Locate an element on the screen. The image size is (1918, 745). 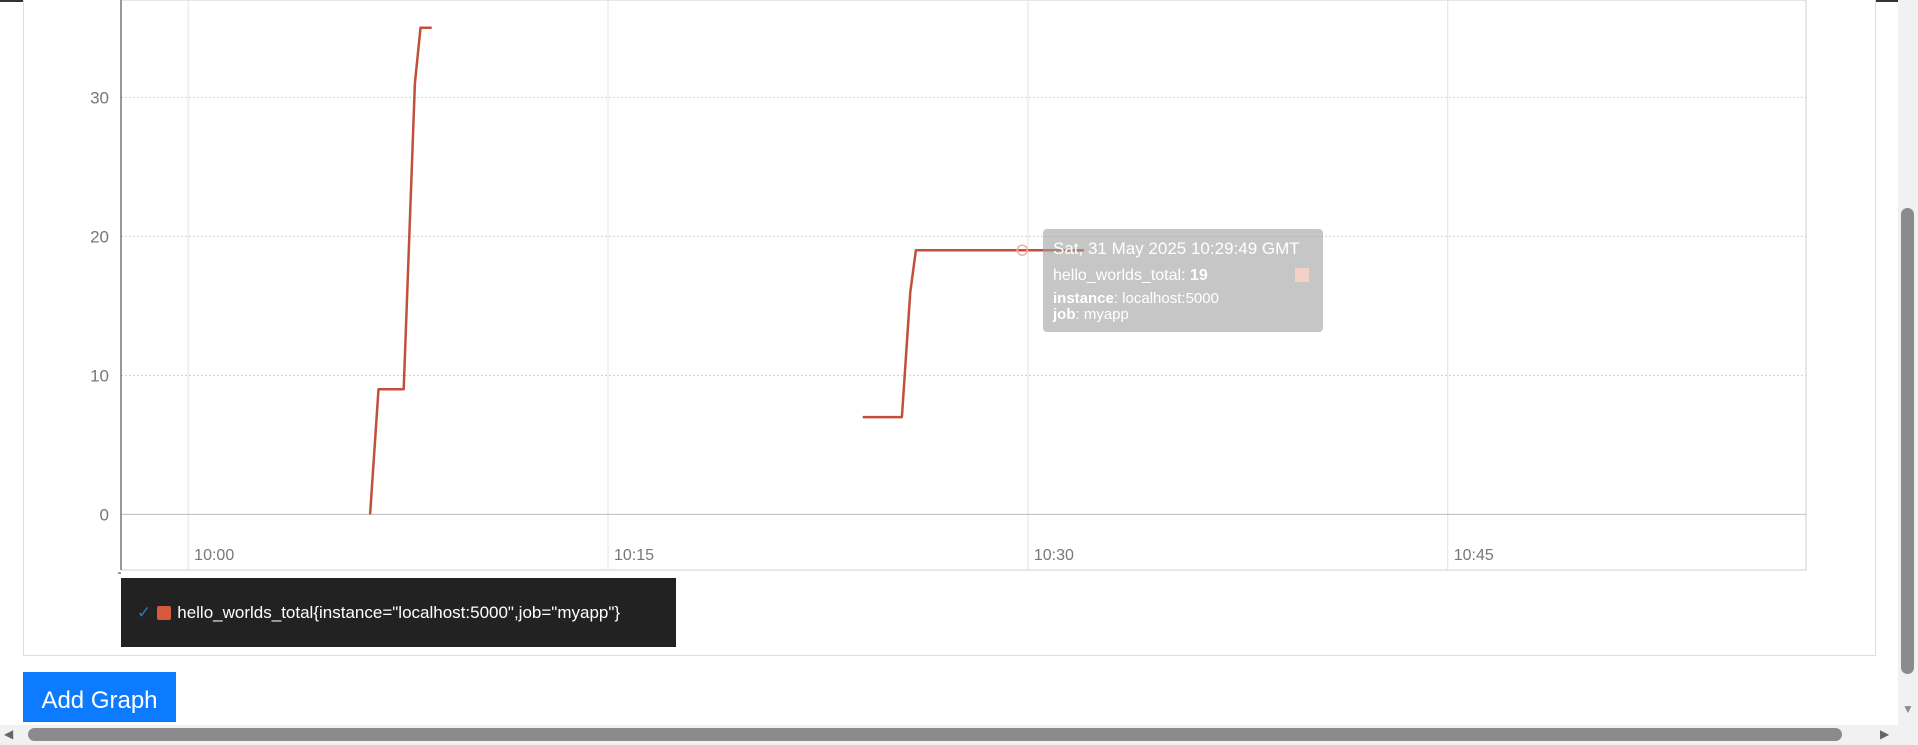
tooltip-label-value: myapp is located at coordinates (1106, 314).